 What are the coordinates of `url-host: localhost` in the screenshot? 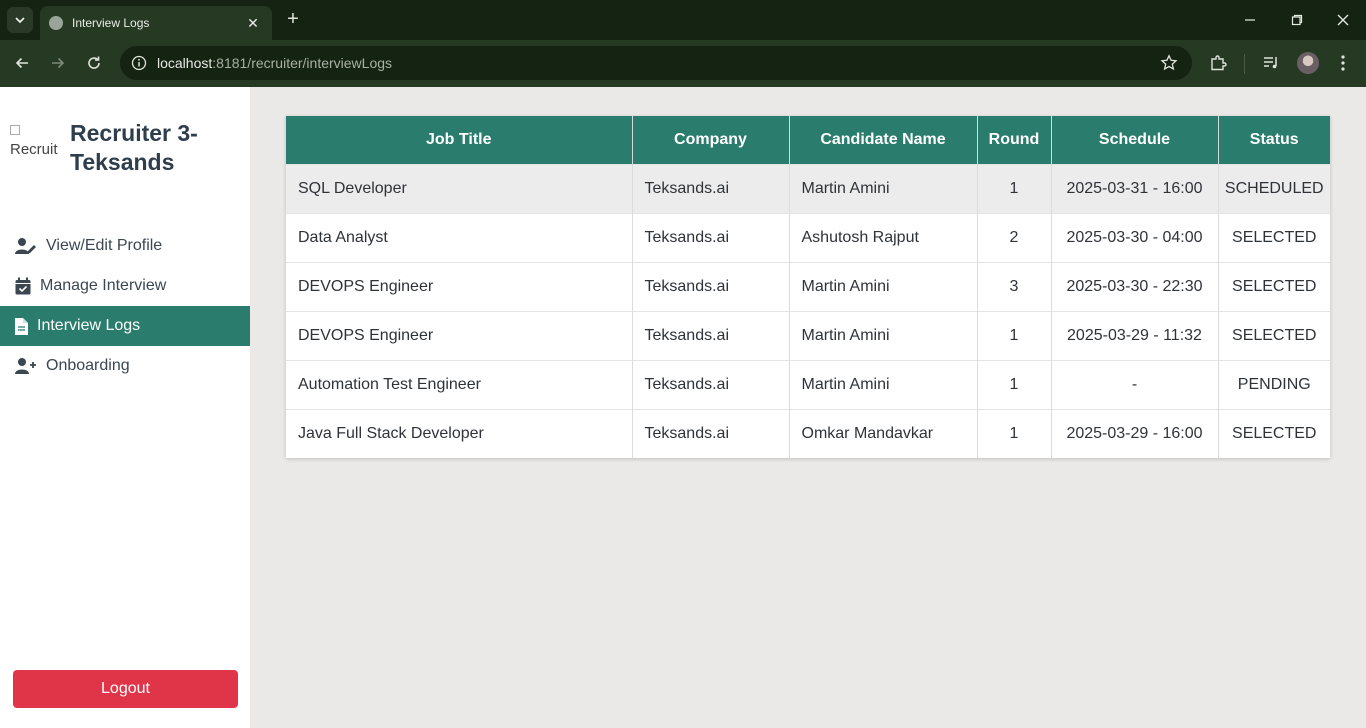 It's located at (185, 63).